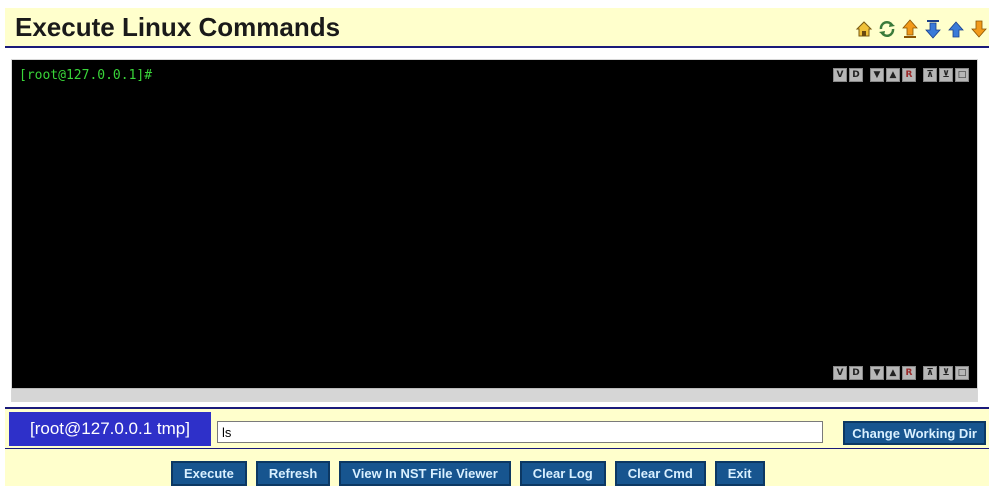  What do you see at coordinates (497, 28) in the screenshot?
I see `title-bar: Execute Linux Commands` at bounding box center [497, 28].